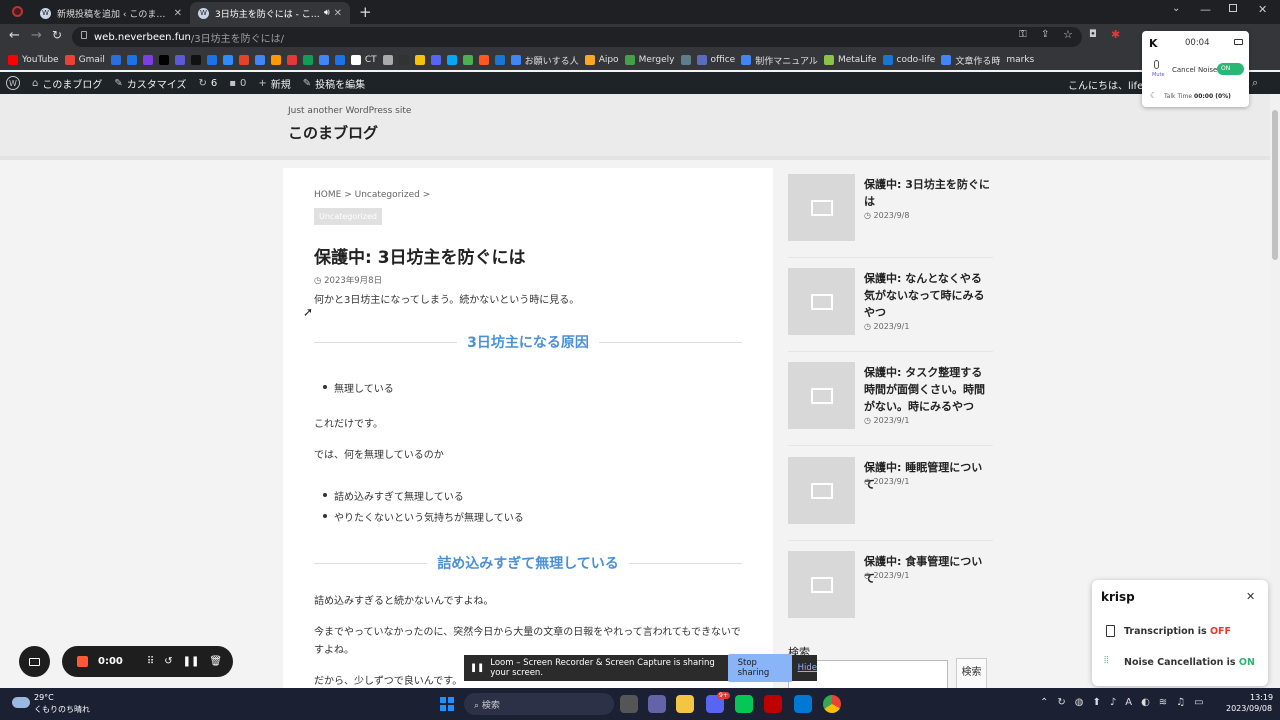 This screenshot has height=720, width=1280. What do you see at coordinates (1093, 34) in the screenshot?
I see `camera-extension-icon: ◘` at bounding box center [1093, 34].